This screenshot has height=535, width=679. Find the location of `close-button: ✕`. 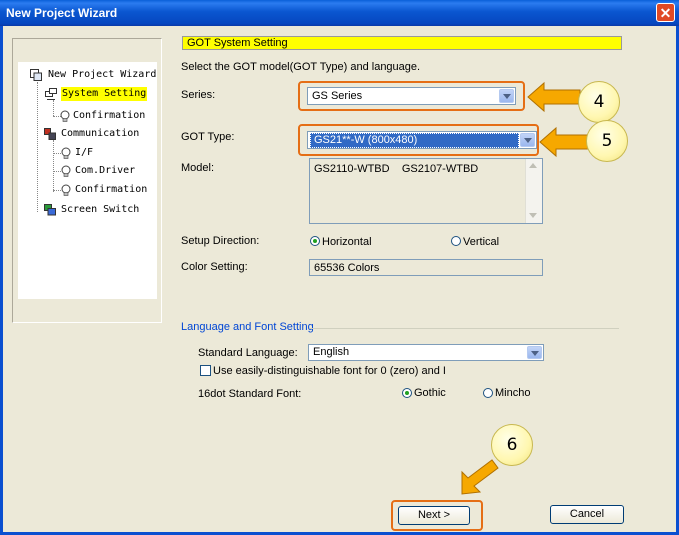

close-button: ✕ is located at coordinates (665, 12).